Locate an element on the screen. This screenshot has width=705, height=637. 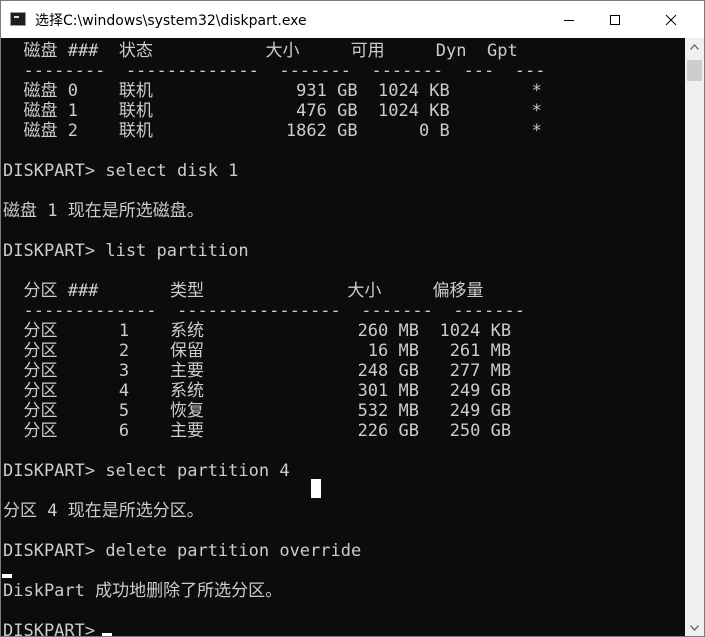
console-line: 分区 1 系统 260 MB 1024 KB is located at coordinates (257, 331).